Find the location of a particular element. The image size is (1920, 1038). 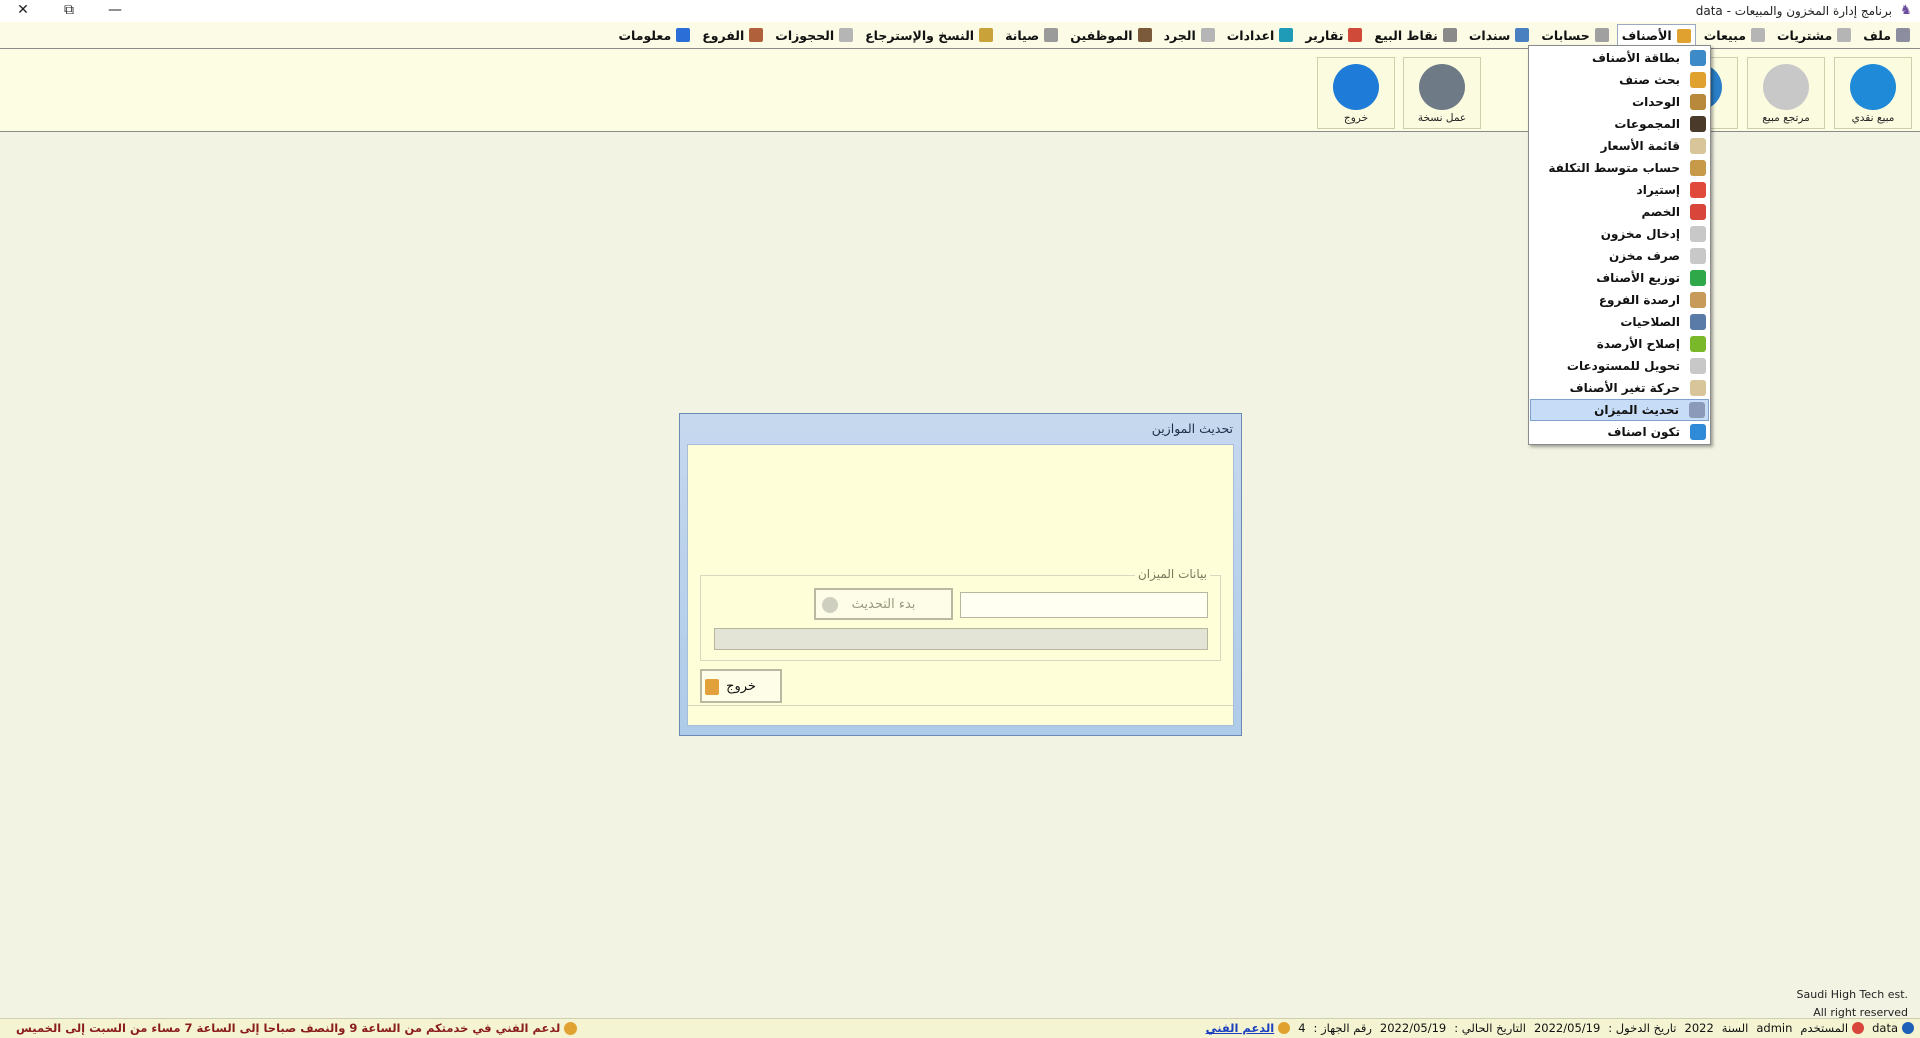

menu-item: اعدادات is located at coordinates (1260, 35).